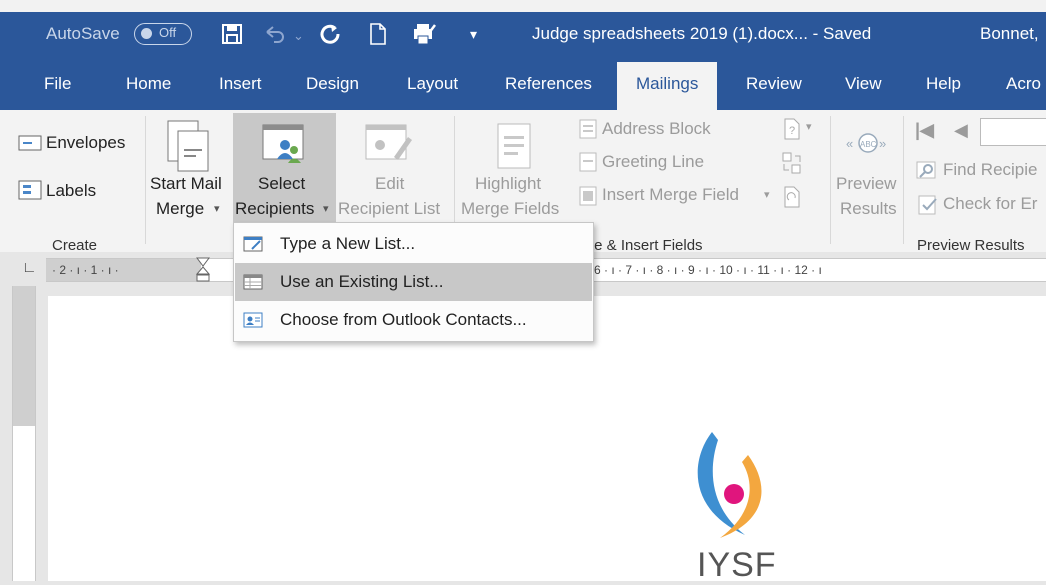  What do you see at coordinates (24, 356) in the screenshot?
I see `vertical-ruler-margin` at bounding box center [24, 356].